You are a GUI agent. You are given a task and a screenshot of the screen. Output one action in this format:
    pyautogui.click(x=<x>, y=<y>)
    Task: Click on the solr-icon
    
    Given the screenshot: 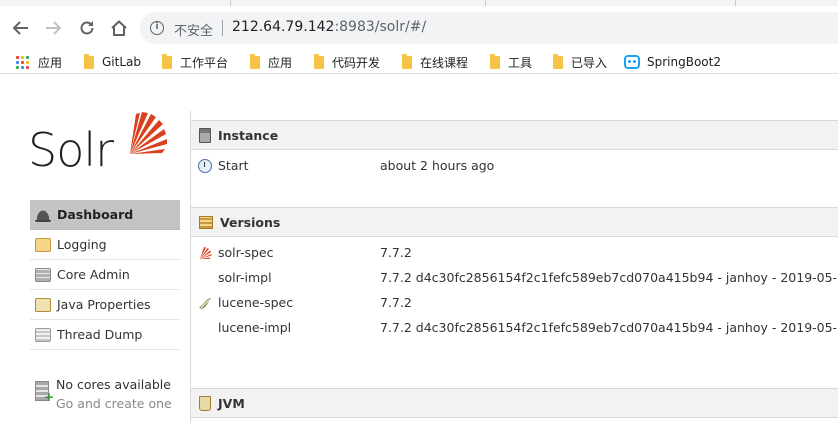 What is the action you would take?
    pyautogui.click(x=206, y=253)
    